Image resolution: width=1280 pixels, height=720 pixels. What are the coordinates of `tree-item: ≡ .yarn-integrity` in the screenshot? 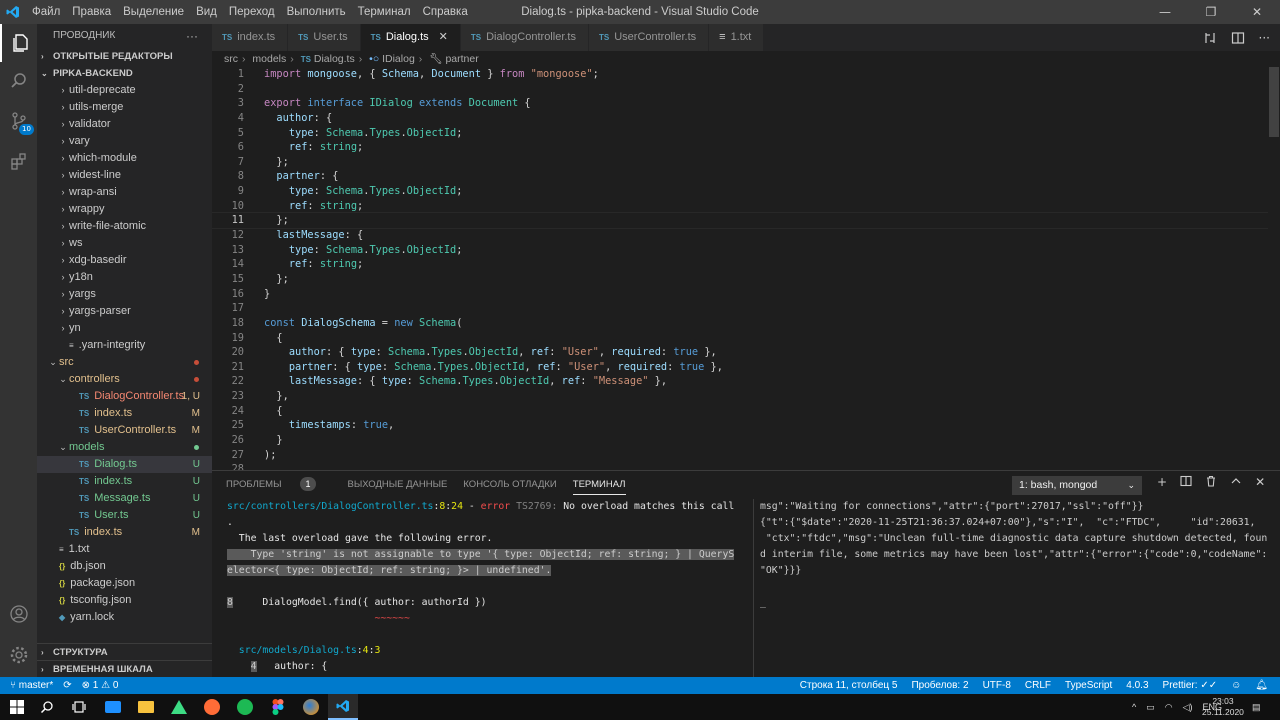 It's located at (124, 345).